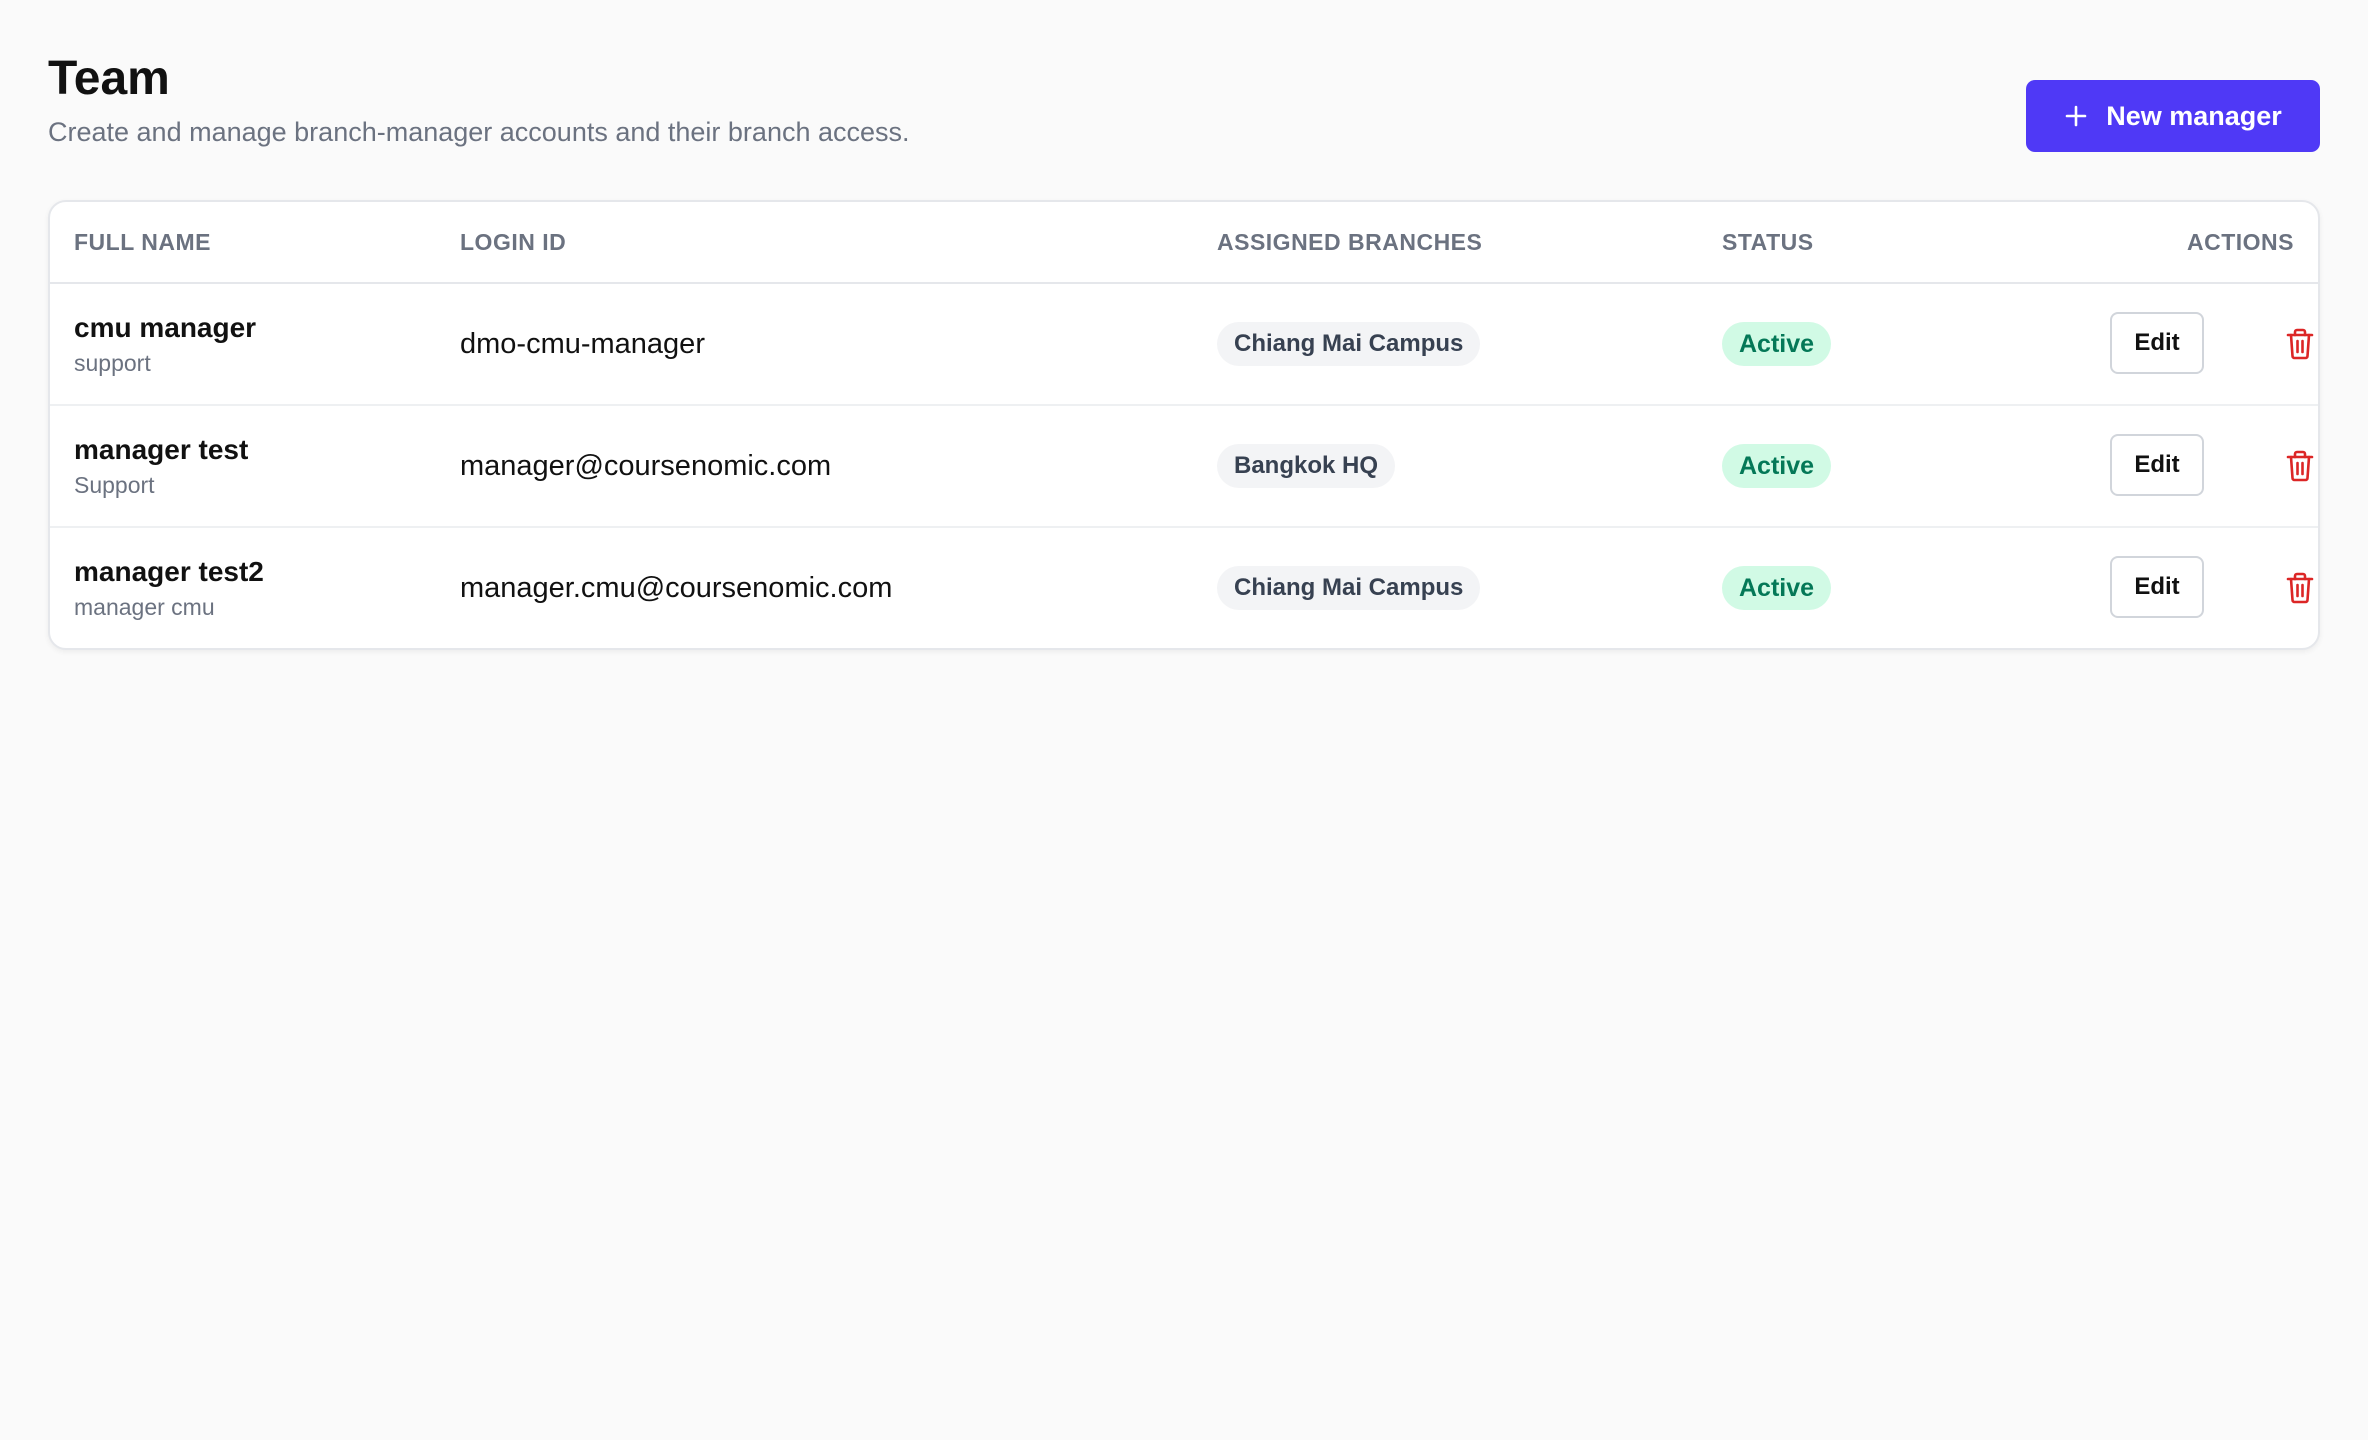 The width and height of the screenshot is (2368, 1440). Describe the element at coordinates (2240, 241) in the screenshot. I see `column-header-actions: ACTIONS` at that location.